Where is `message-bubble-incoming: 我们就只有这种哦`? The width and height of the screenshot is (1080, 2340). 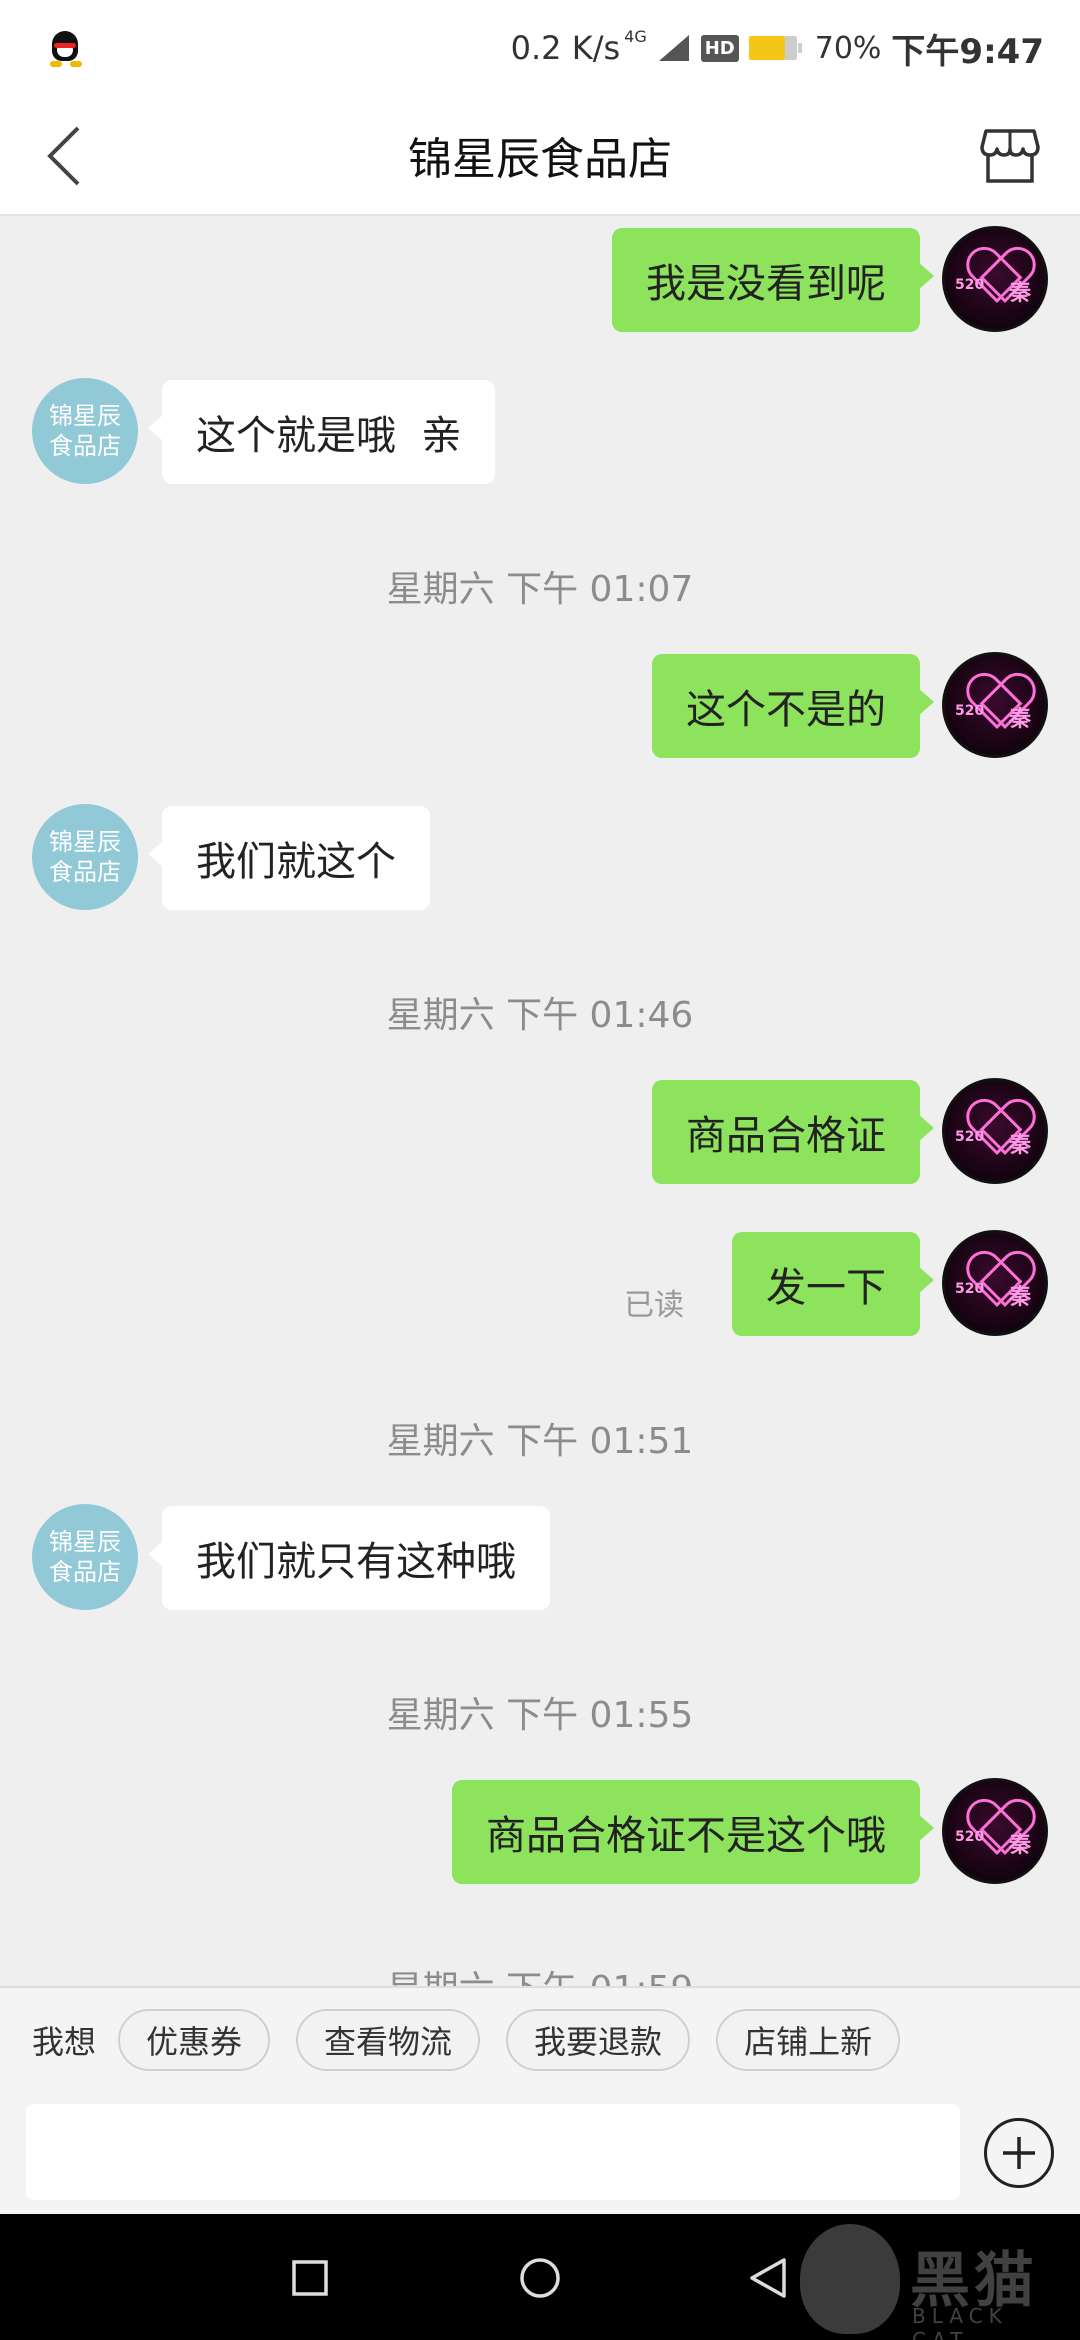
message-bubble-incoming: 我们就只有这种哦 is located at coordinates (349, 1558).